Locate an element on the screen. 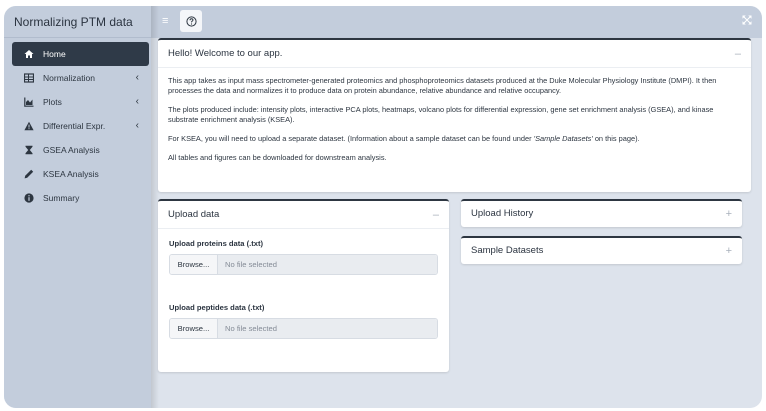  sidebar-item-differential-expr: Differential Expr. ‹ is located at coordinates (80, 126).